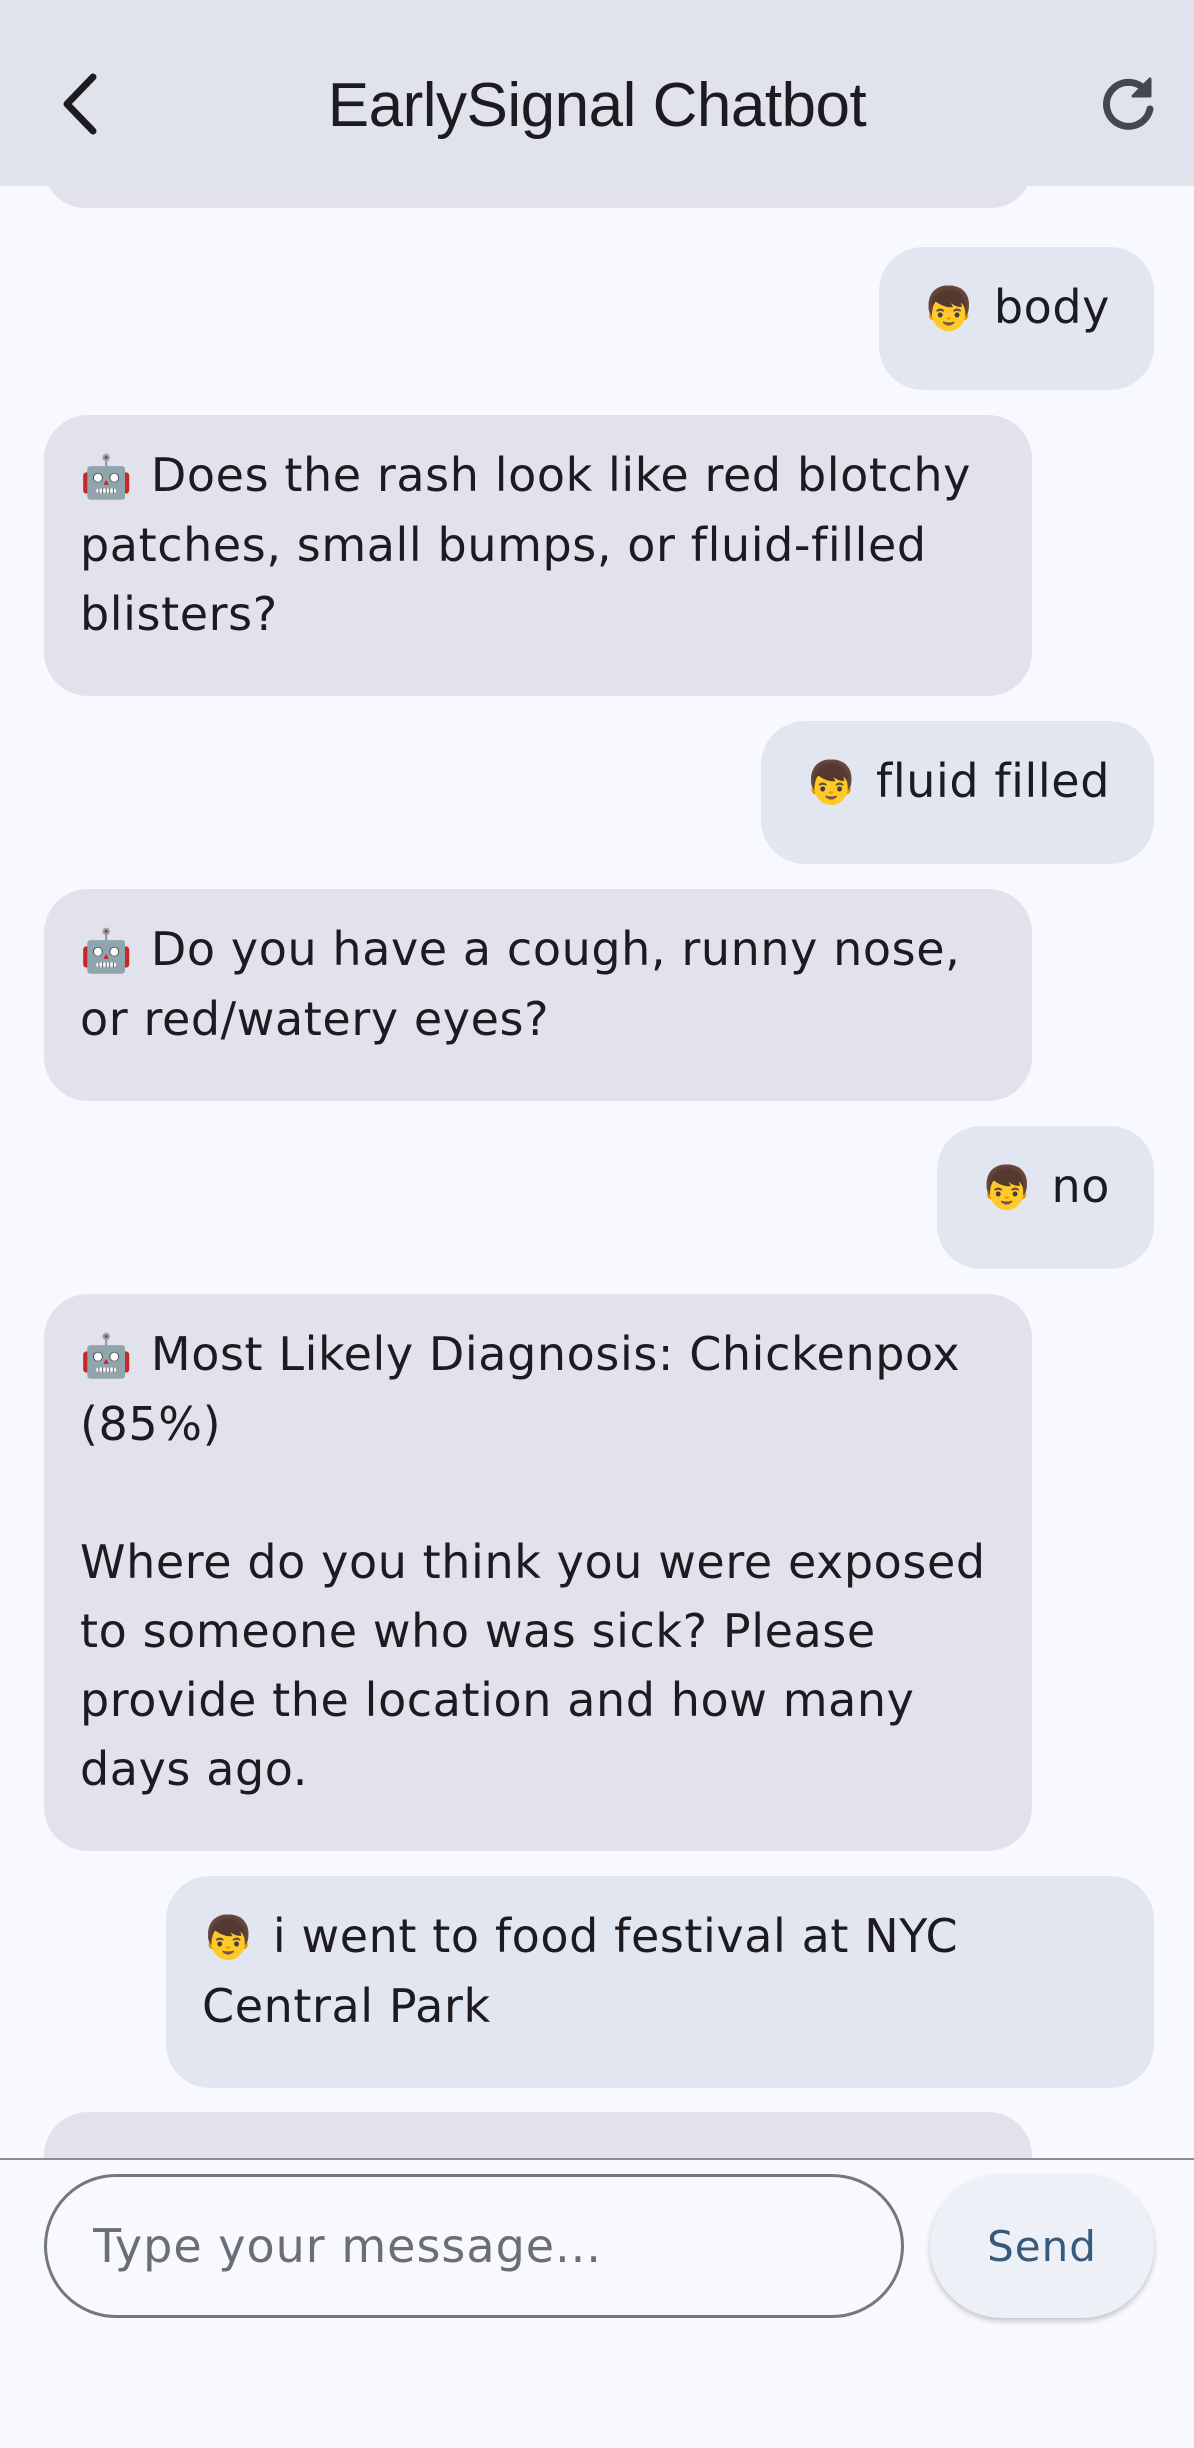  Describe the element at coordinates (993, 781) in the screenshot. I see `message-text: fluid filled` at that location.